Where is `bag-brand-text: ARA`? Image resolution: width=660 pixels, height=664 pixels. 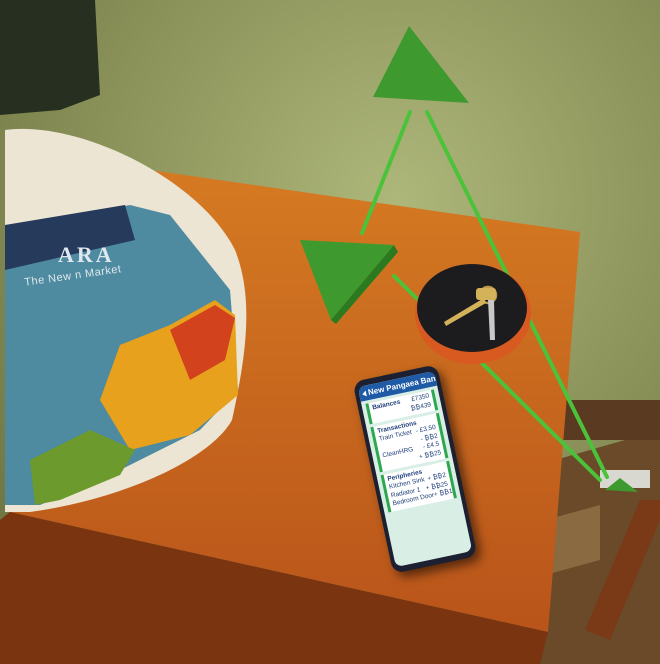
bag-brand-text: ARA is located at coordinates (86, 254).